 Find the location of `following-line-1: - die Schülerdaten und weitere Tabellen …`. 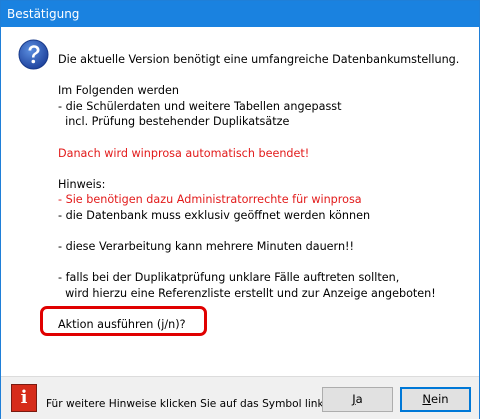

following-line-1: - die Schülerdaten und weitere Tabellen … is located at coordinates (200, 106).